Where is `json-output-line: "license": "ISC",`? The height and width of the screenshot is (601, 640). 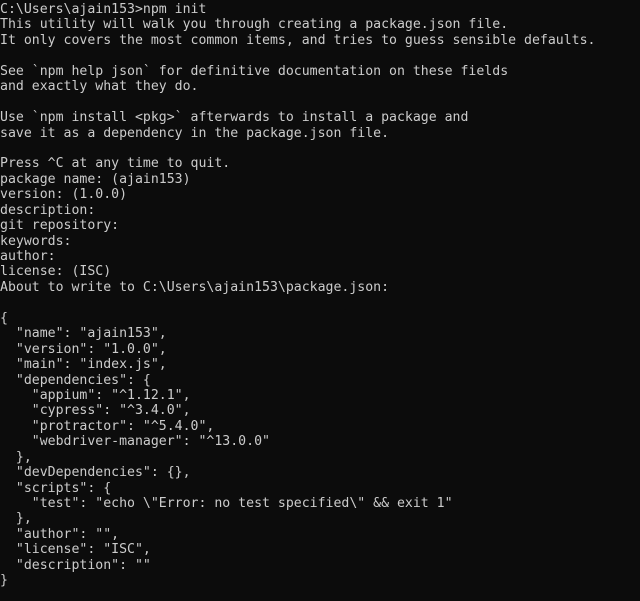
json-output-line: "license": "ISC", is located at coordinates (75, 550).